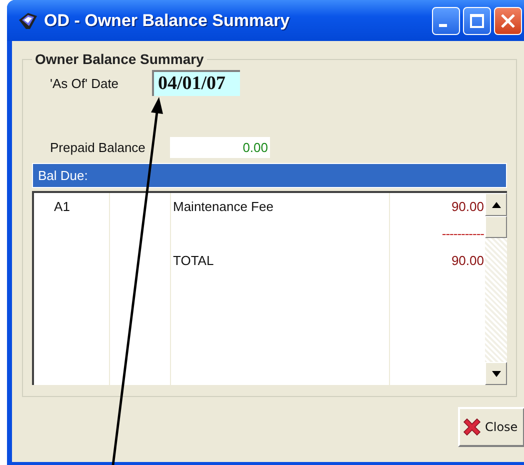 This screenshot has height=465, width=524. Describe the element at coordinates (446, 20) in the screenshot. I see `minimize-button` at that location.